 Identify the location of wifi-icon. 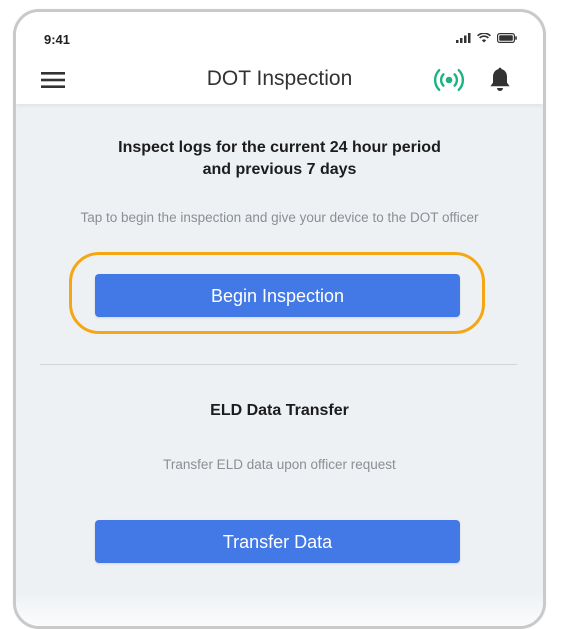
(484, 38).